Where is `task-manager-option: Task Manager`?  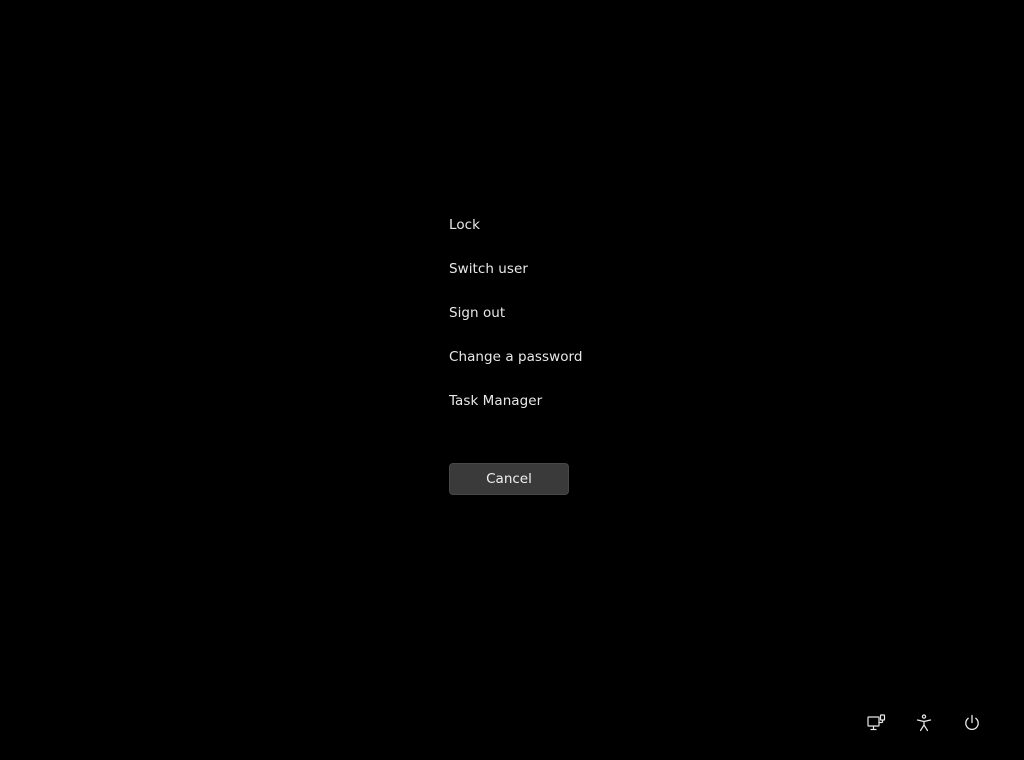 task-manager-option: Task Manager is located at coordinates (549, 401).